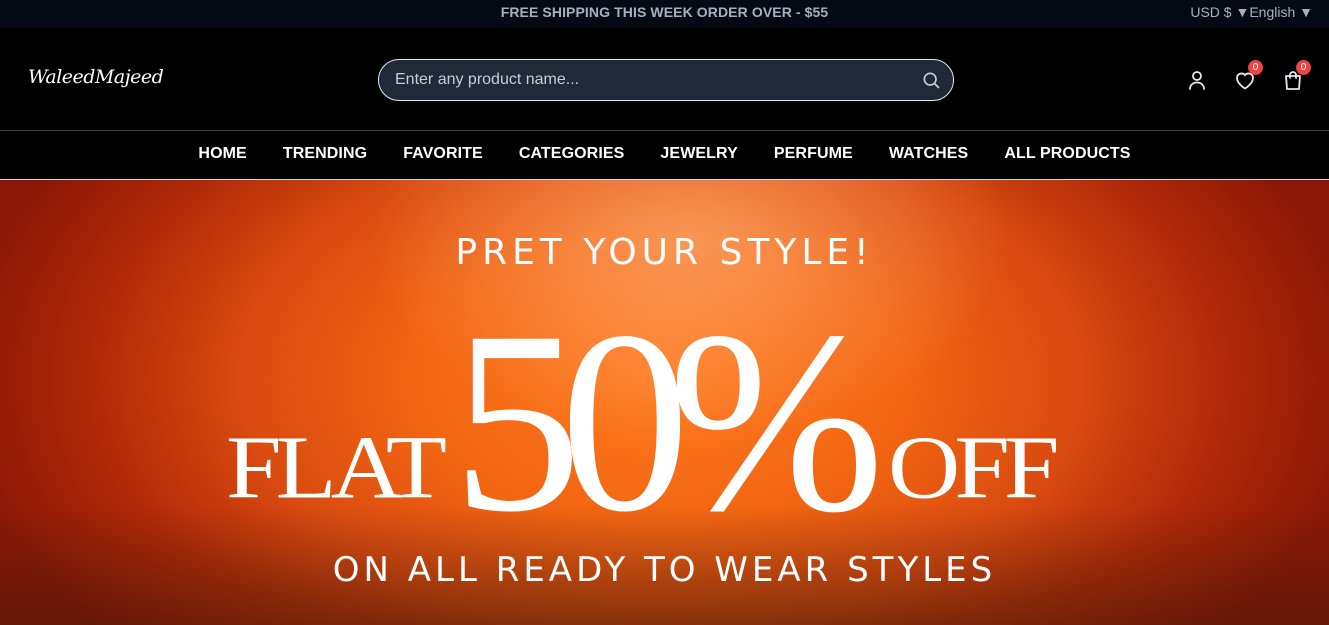  What do you see at coordinates (336, 467) in the screenshot?
I see `hero-flat-text: FLAT` at bounding box center [336, 467].